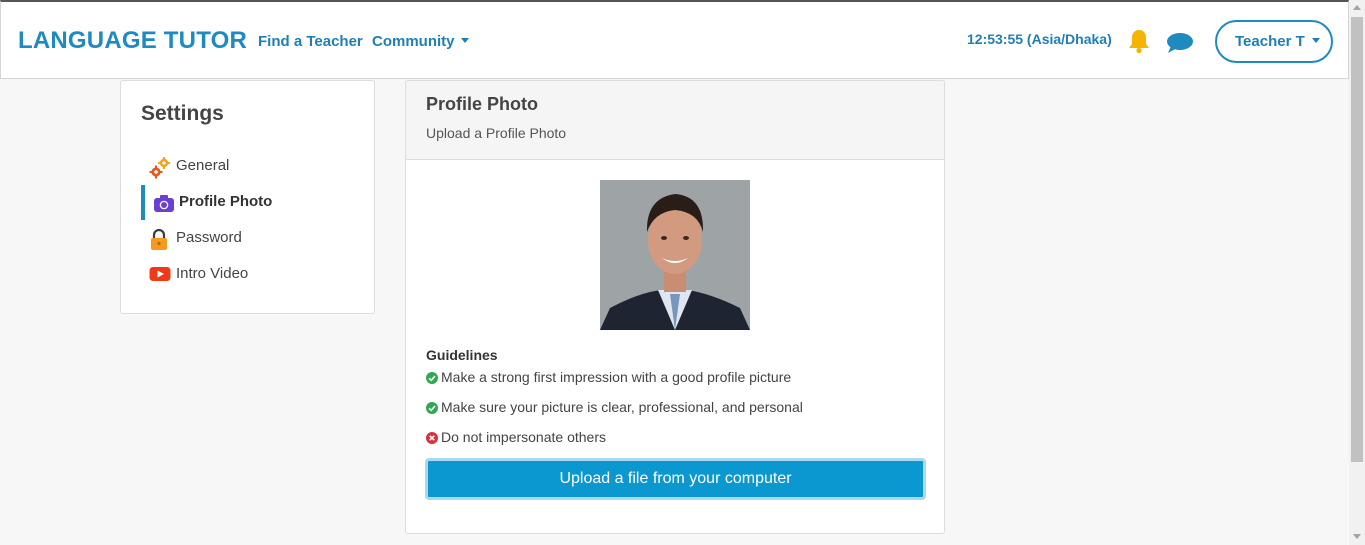 This screenshot has width=1365, height=545. I want to click on upload-file-button: Upload a file from your computer, so click(675, 479).